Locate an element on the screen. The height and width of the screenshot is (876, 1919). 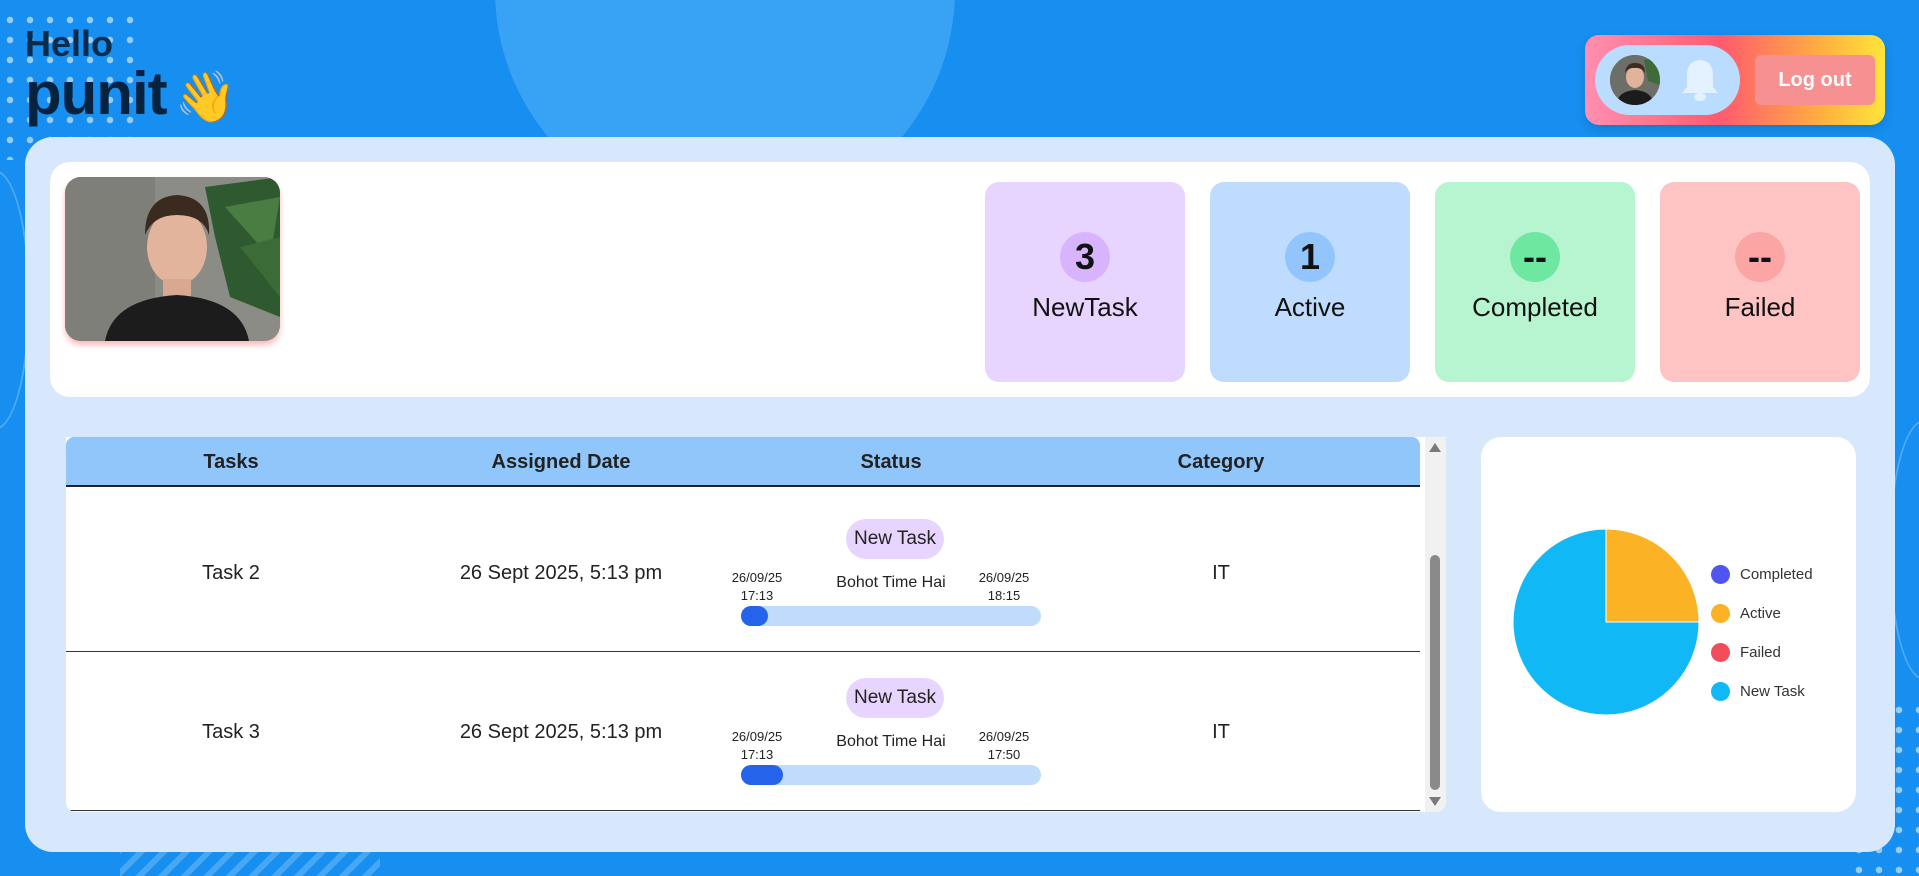
end-time-text: 17:50 is located at coordinates (1004, 754).